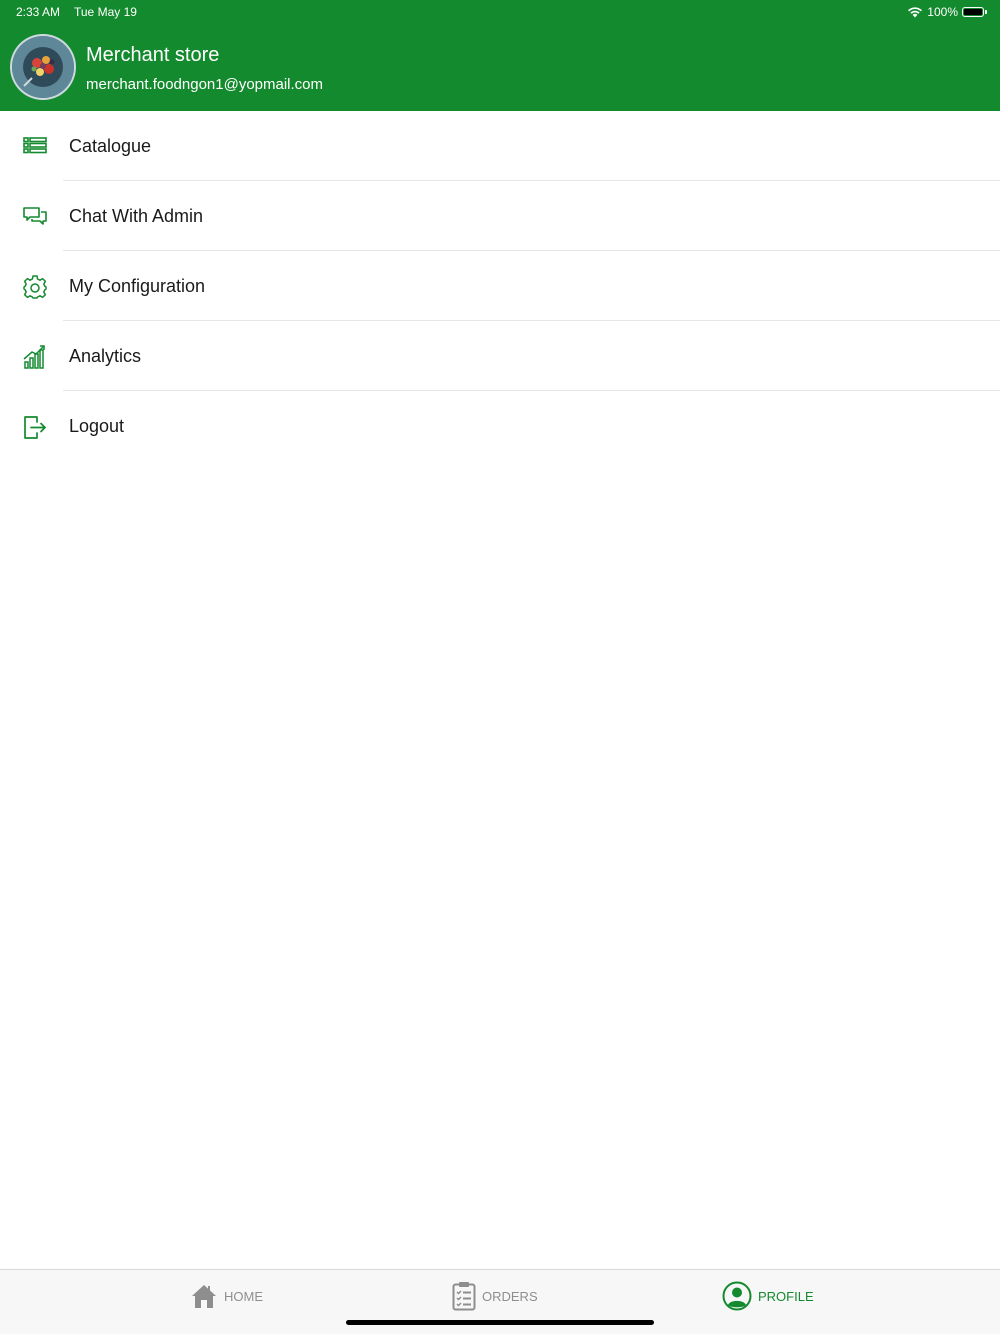  What do you see at coordinates (97, 426) in the screenshot?
I see `menu-label-logout: Logout` at bounding box center [97, 426].